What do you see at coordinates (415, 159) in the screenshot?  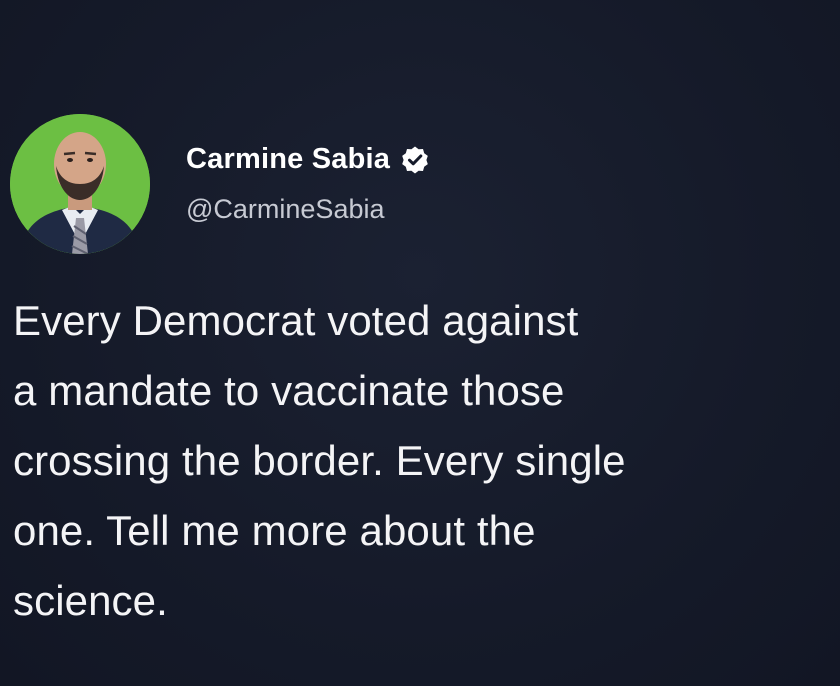 I see `verified-badge-icon` at bounding box center [415, 159].